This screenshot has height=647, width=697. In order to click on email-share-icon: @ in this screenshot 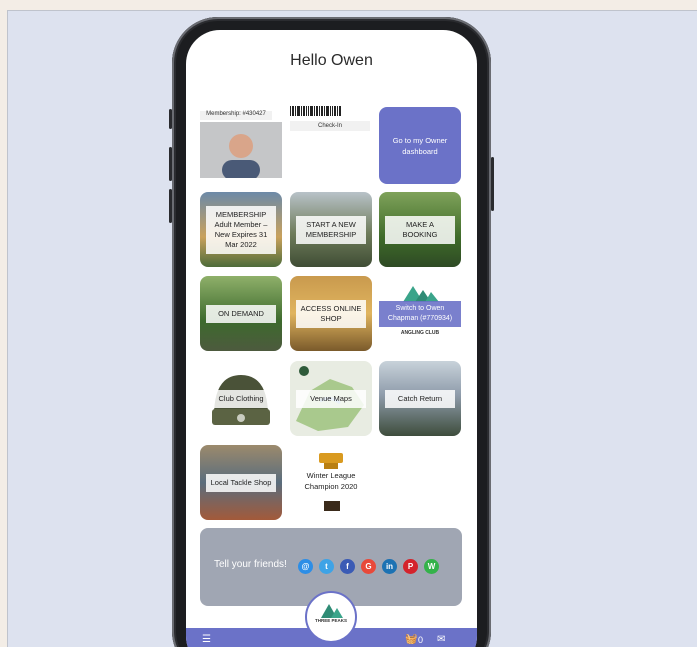, I will do `click(305, 566)`.